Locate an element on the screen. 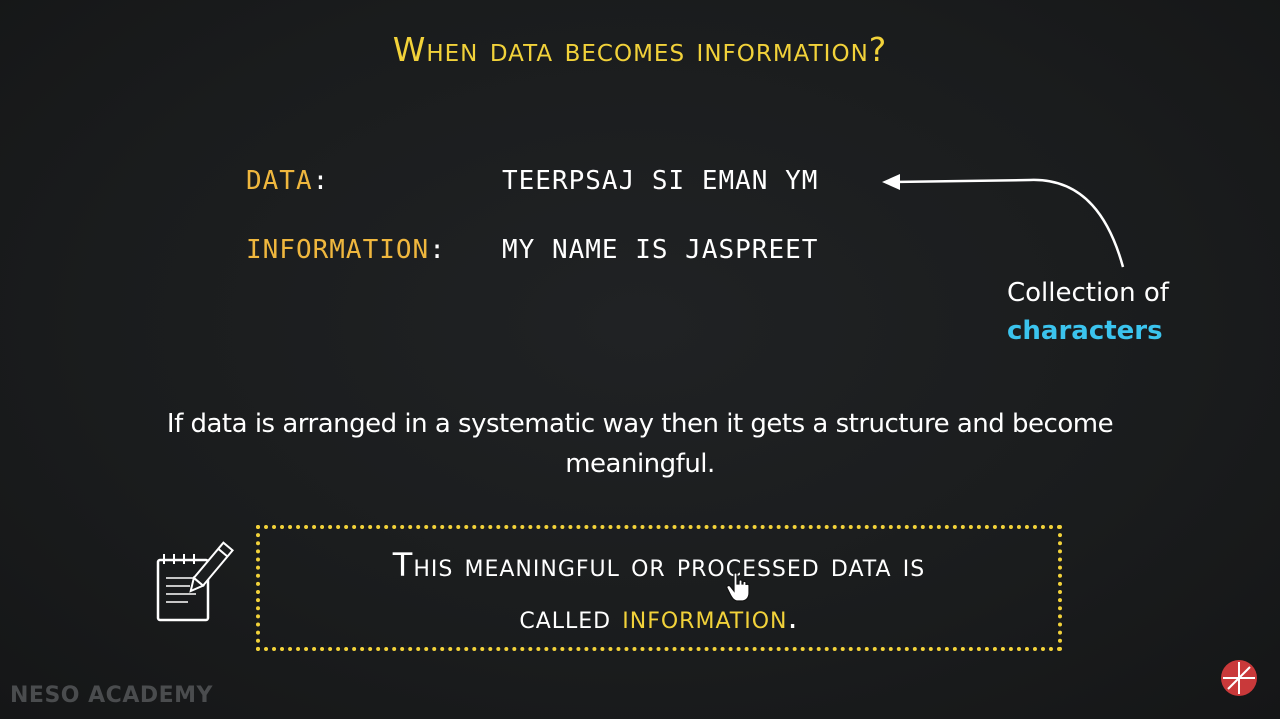 The width and height of the screenshot is (1280, 719). information-label: INFORMATION: is located at coordinates (346, 250).